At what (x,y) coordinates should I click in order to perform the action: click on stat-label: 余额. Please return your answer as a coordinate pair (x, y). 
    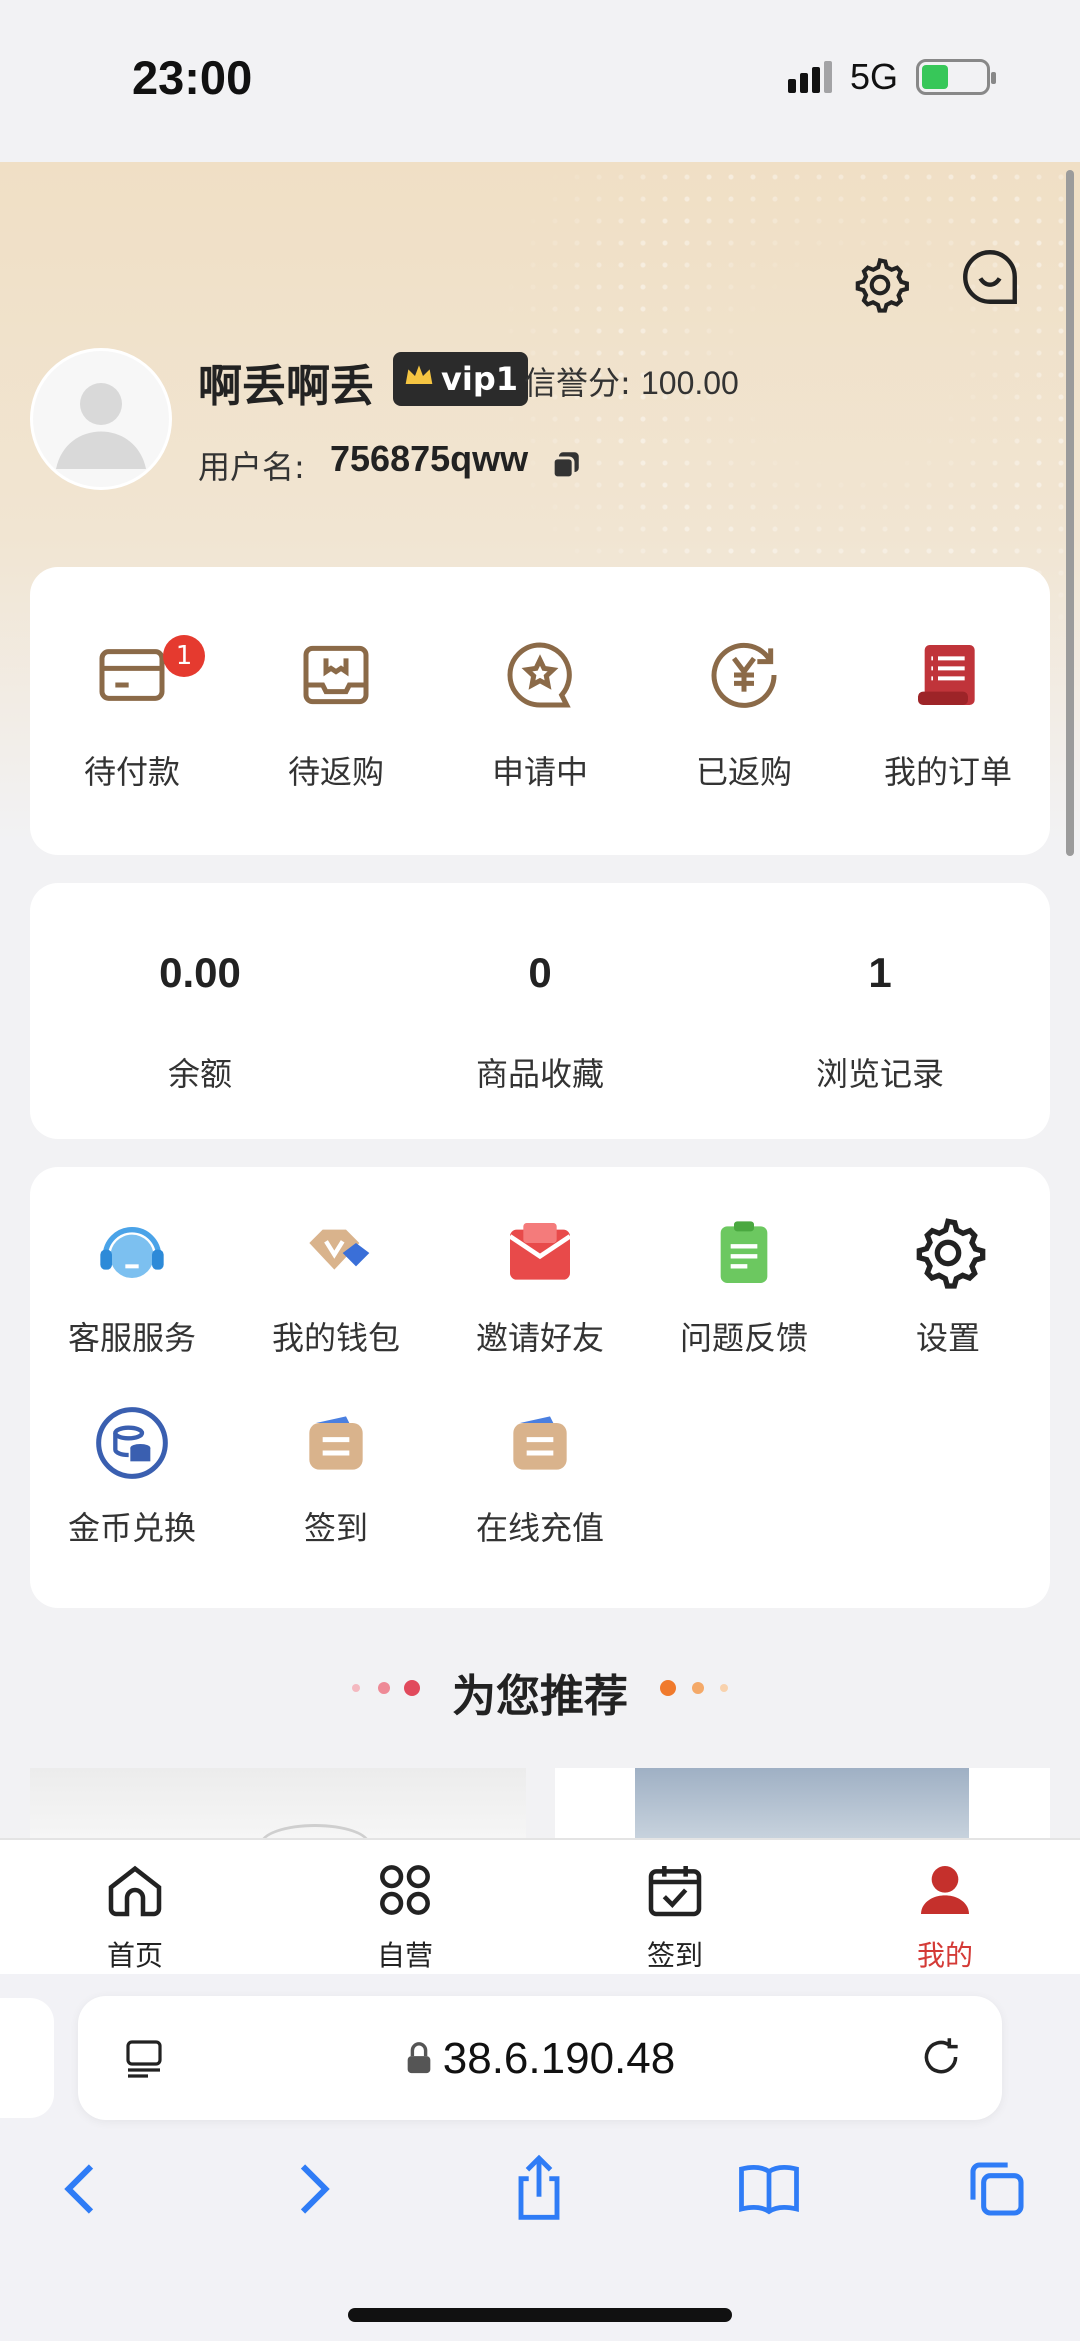
    Looking at the image, I should click on (199, 1074).